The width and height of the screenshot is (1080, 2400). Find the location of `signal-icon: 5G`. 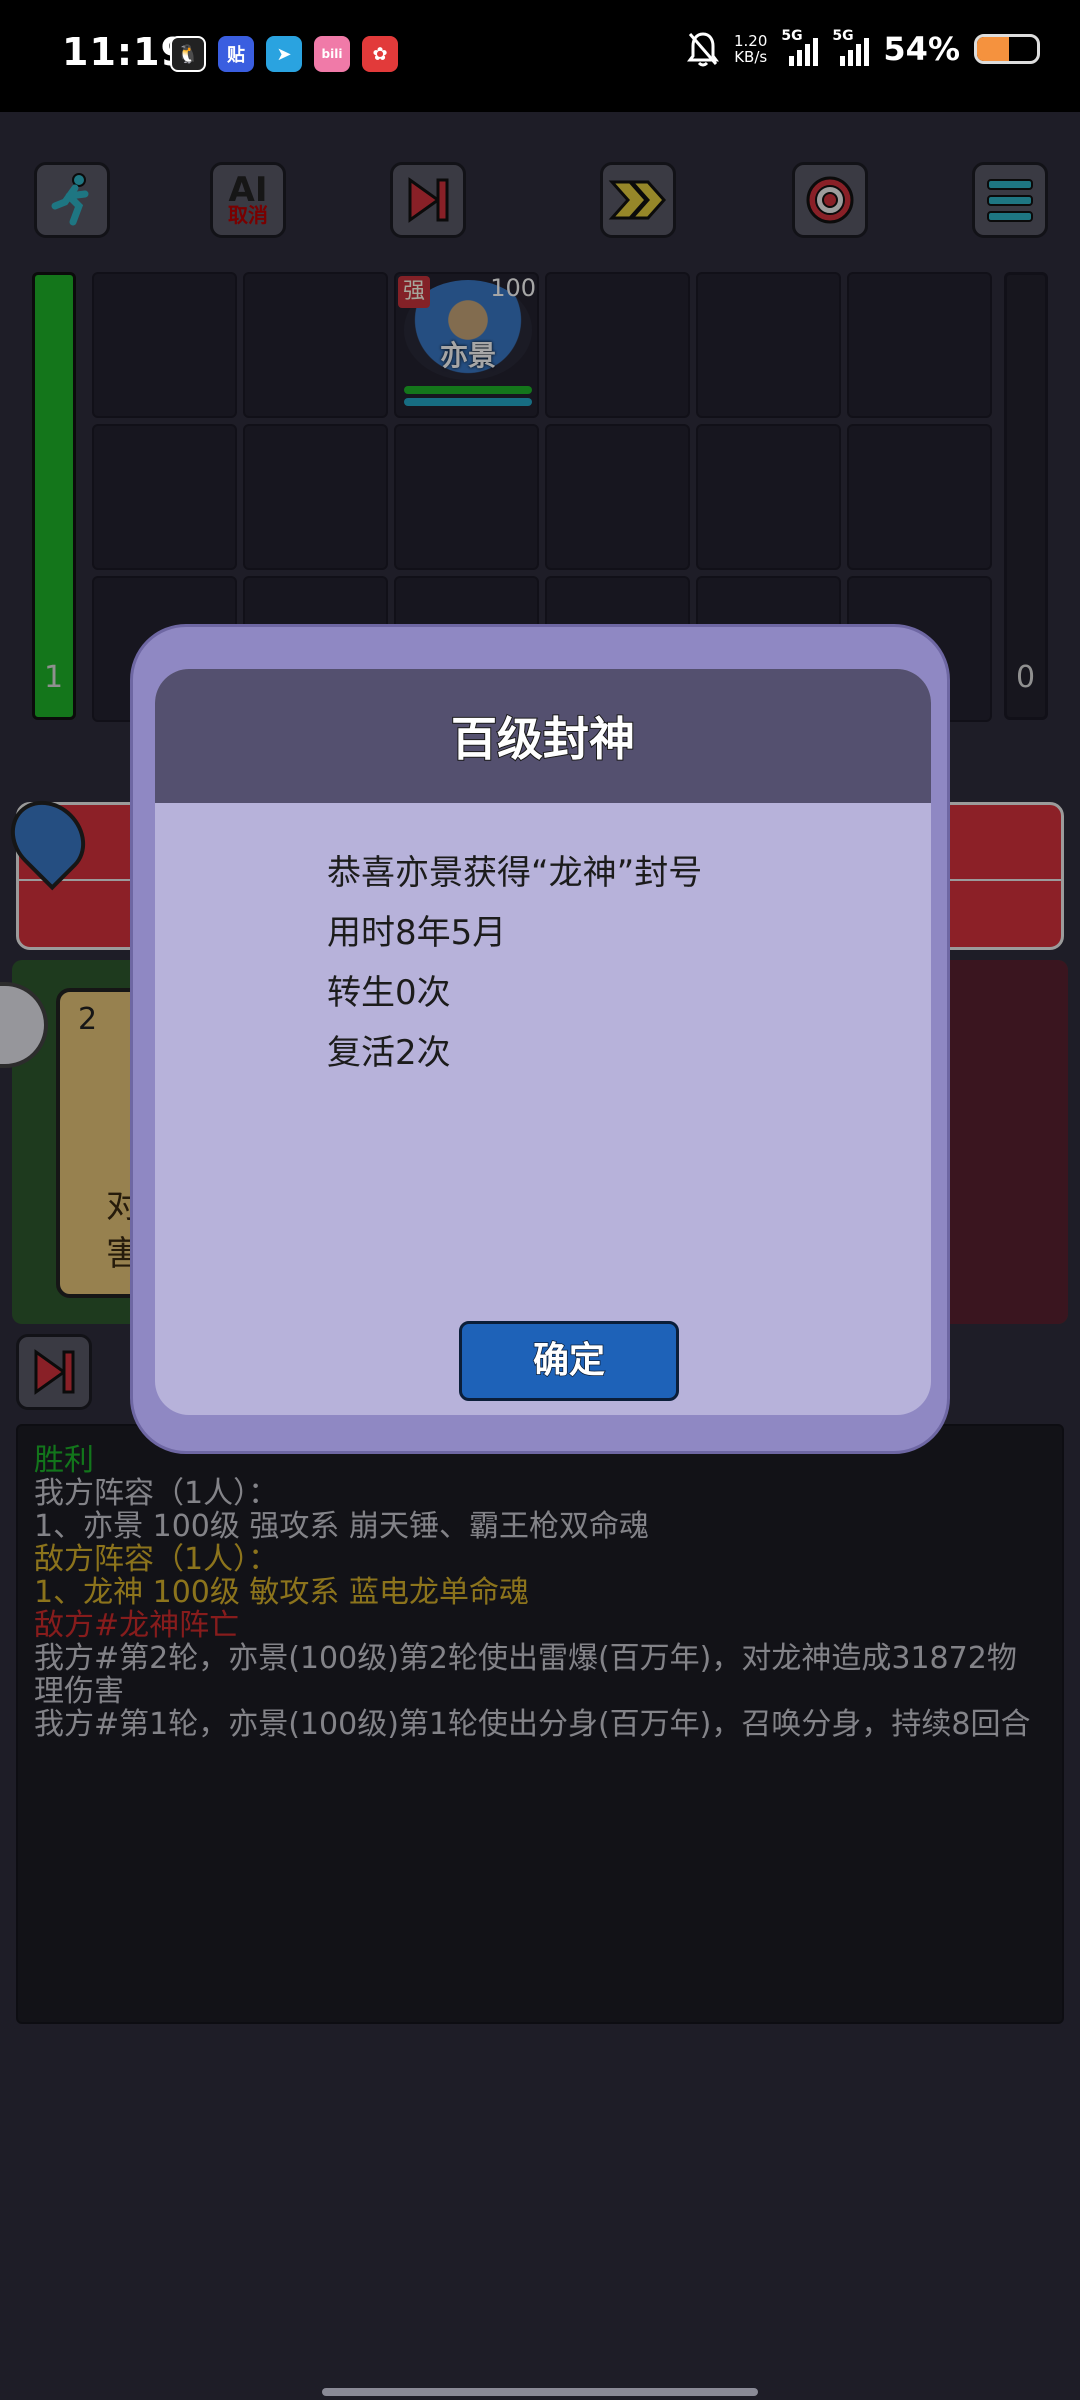

signal-icon: 5G is located at coordinates (800, 47).